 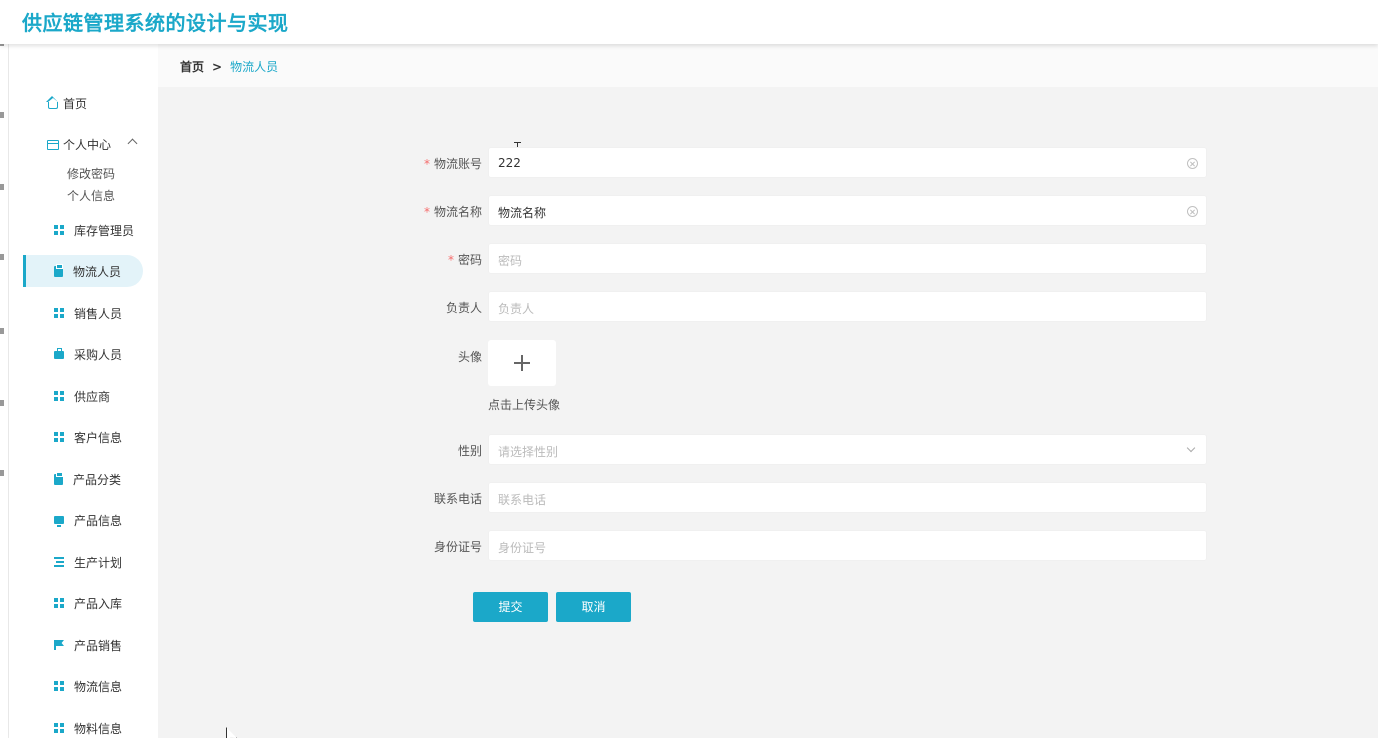 What do you see at coordinates (59, 562) in the screenshot?
I see `list-icon` at bounding box center [59, 562].